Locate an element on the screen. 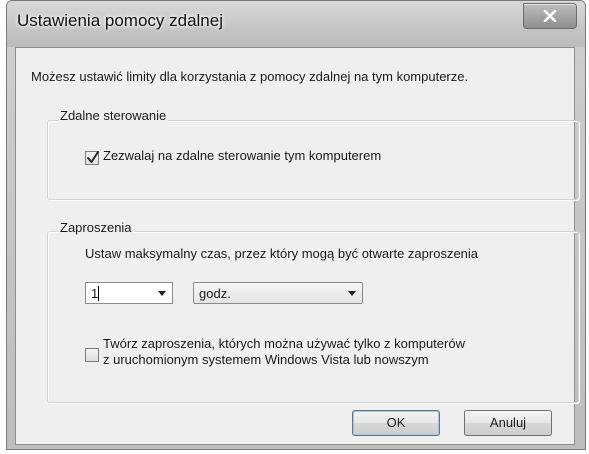 This screenshot has height=454, width=589. time-unit: godz. is located at coordinates (215, 293).